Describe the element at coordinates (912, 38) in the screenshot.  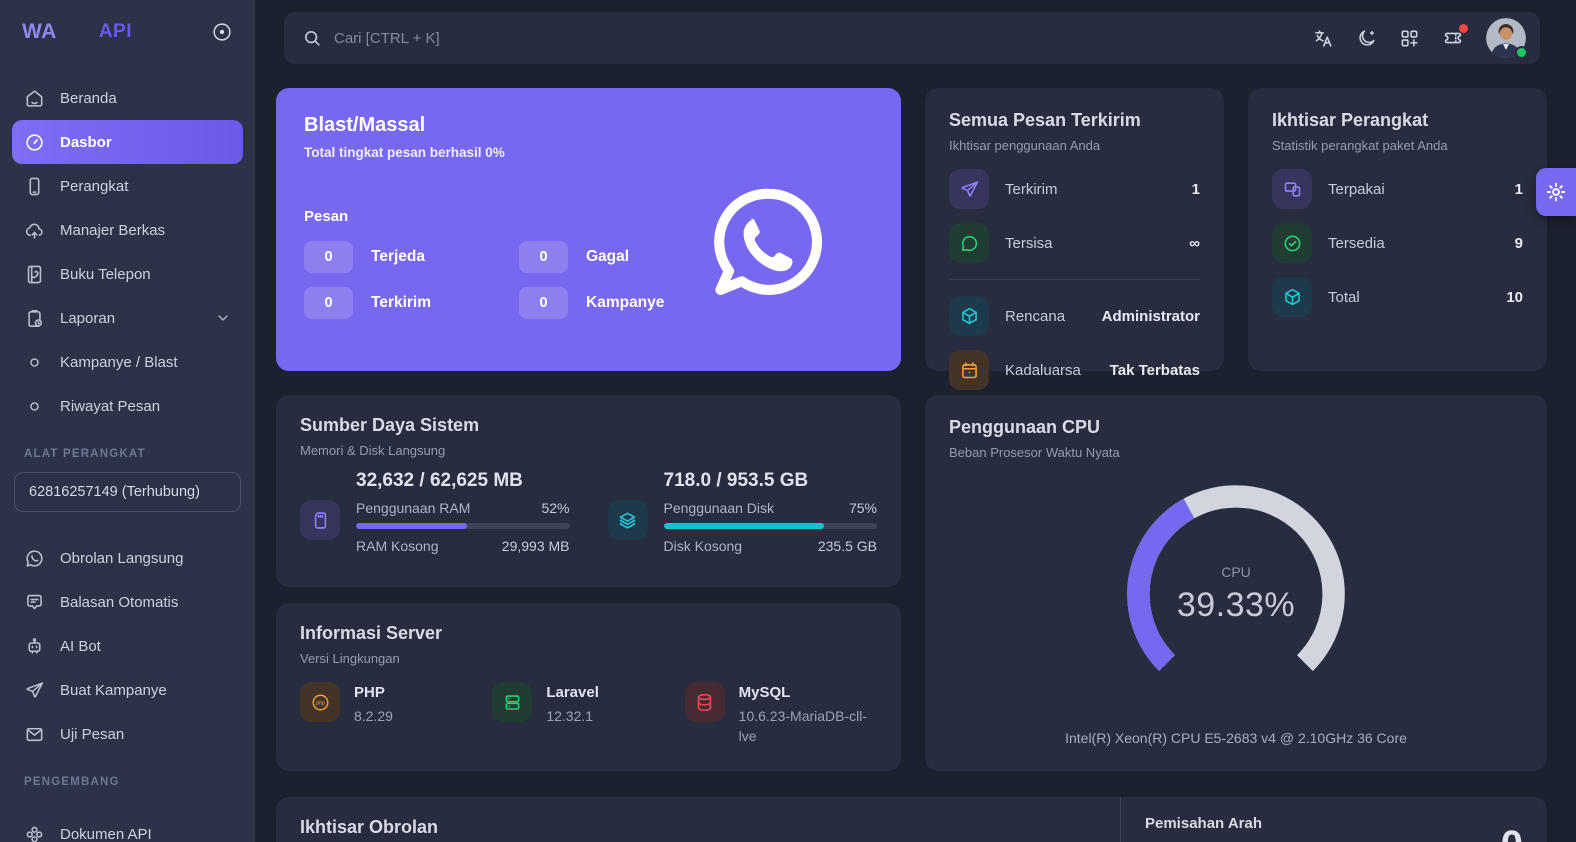
I see `topbar` at that location.